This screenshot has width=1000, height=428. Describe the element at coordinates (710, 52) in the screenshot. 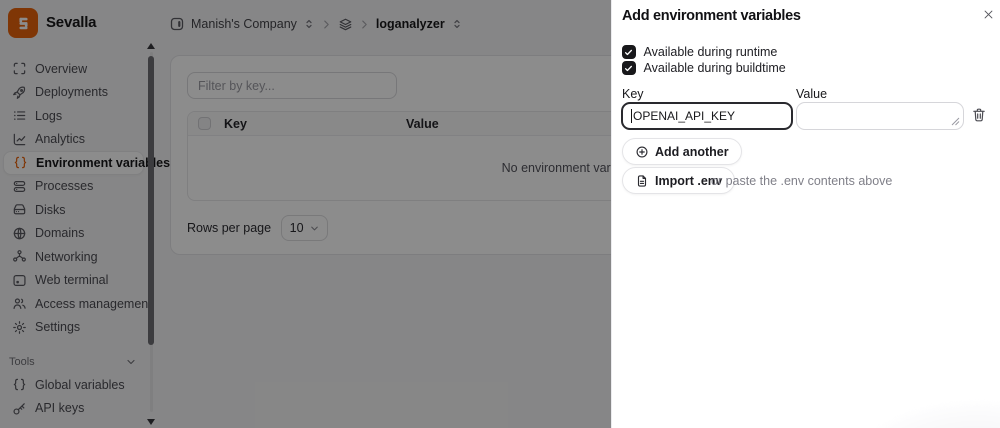

I see `runtime-checkbox-label: Available during runtime` at that location.